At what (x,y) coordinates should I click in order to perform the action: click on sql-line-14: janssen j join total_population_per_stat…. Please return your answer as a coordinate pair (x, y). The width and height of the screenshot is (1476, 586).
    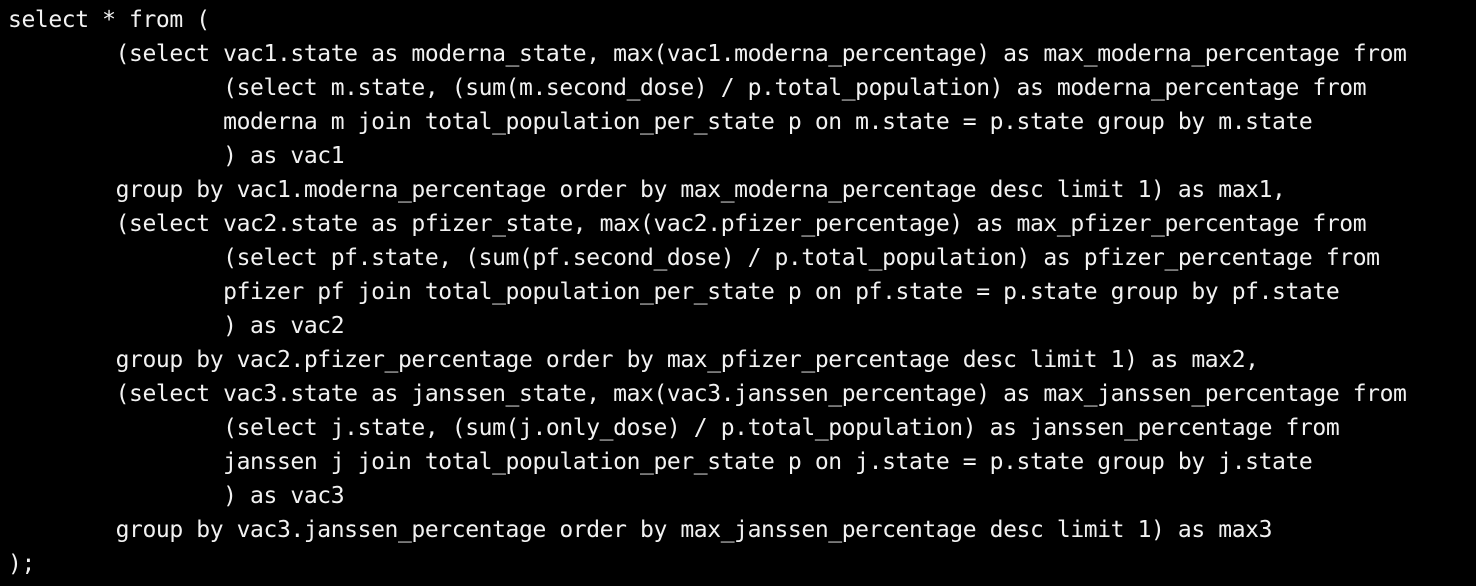
    Looking at the image, I should click on (660, 462).